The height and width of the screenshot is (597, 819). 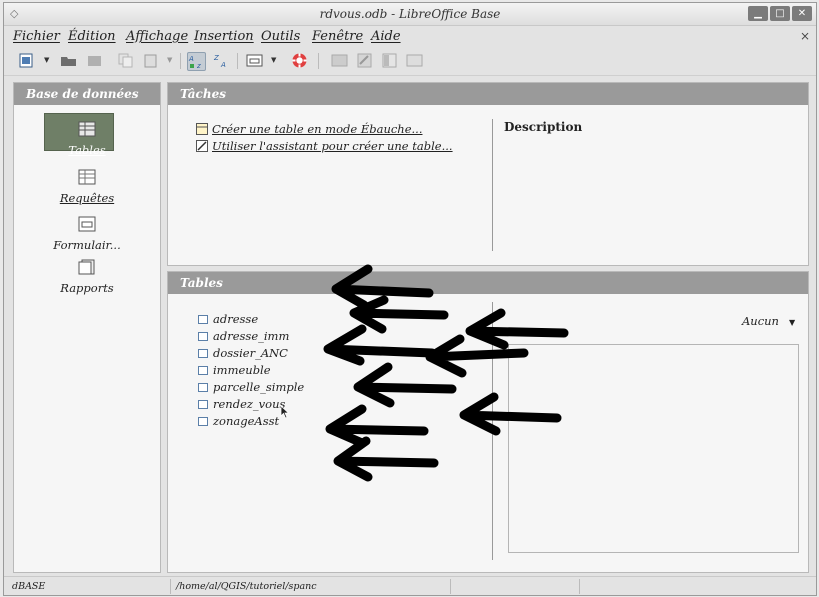 What do you see at coordinates (87, 139) in the screenshot?
I see `nav-item-tables: Tables` at bounding box center [87, 139].